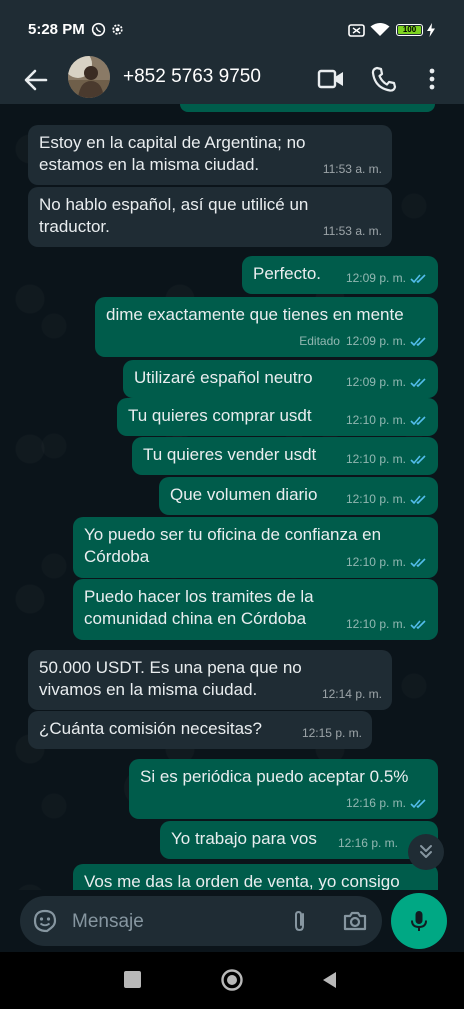  I want to click on more-vertical-icon, so click(432, 79).